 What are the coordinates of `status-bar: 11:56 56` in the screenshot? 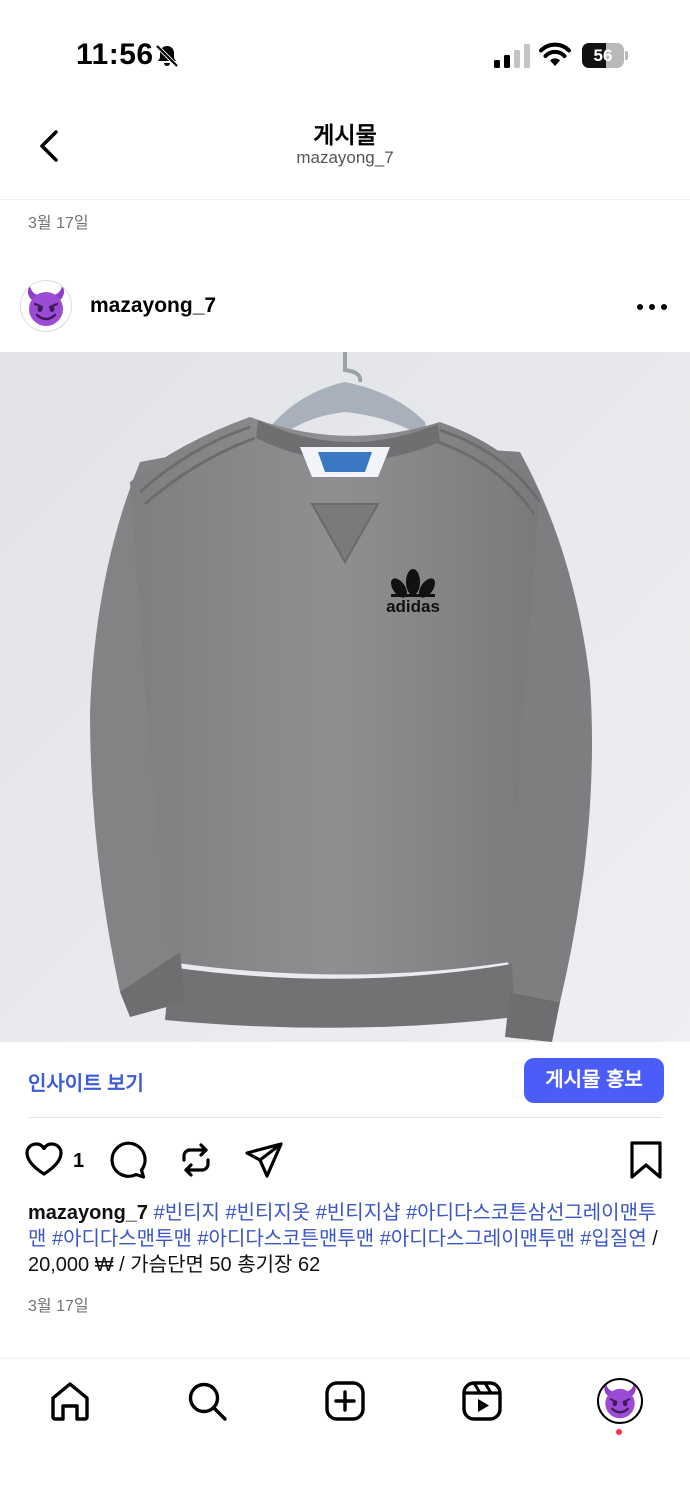 It's located at (345, 50).